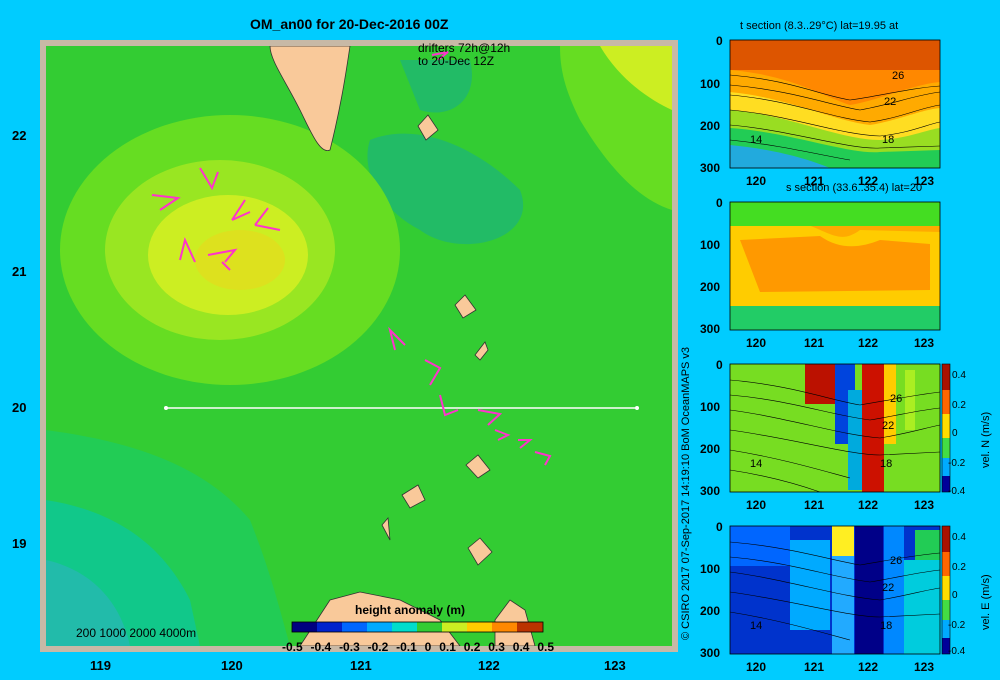 Image resolution: width=1000 pixels, height=680 pixels. Describe the element at coordinates (710, 569) in the screenshot. I see `p4-y100: 100` at that location.